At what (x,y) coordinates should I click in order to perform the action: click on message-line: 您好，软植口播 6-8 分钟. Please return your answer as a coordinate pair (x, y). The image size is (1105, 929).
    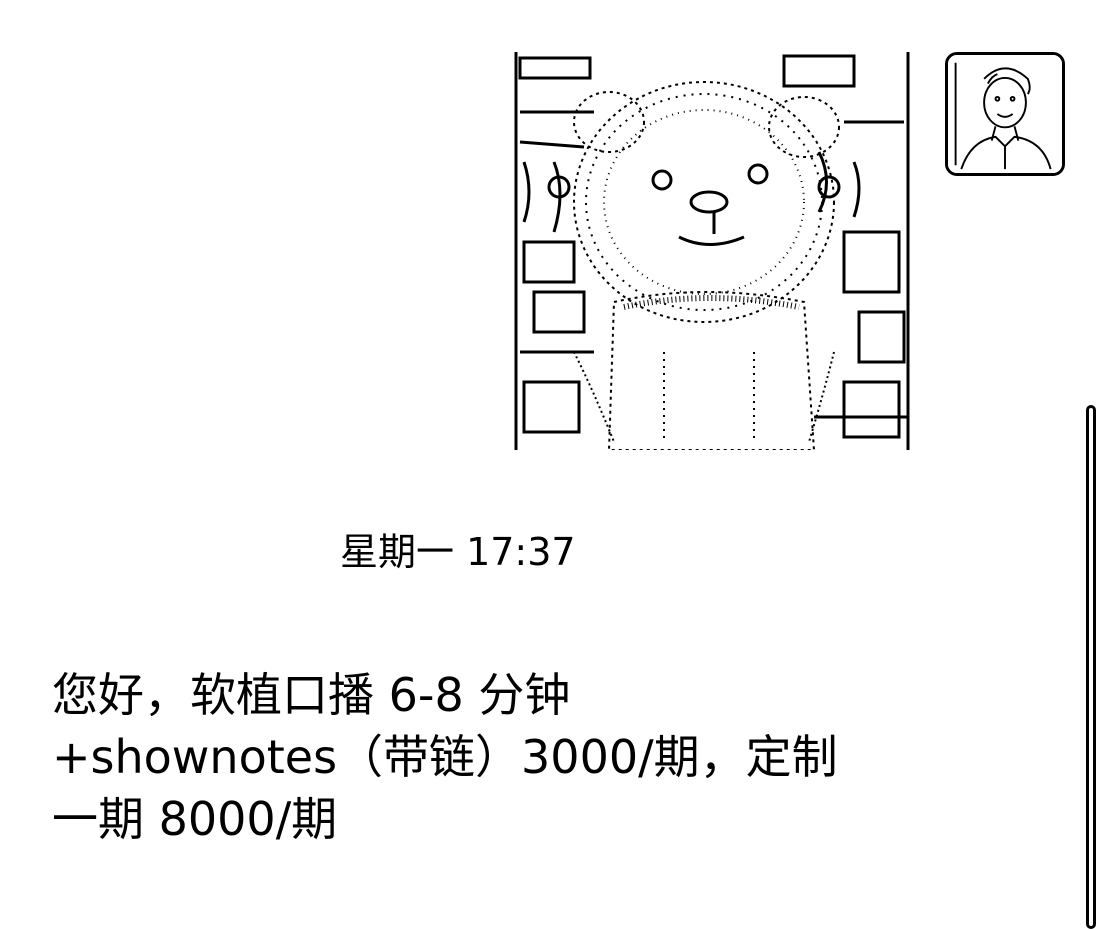
    Looking at the image, I should click on (311, 695).